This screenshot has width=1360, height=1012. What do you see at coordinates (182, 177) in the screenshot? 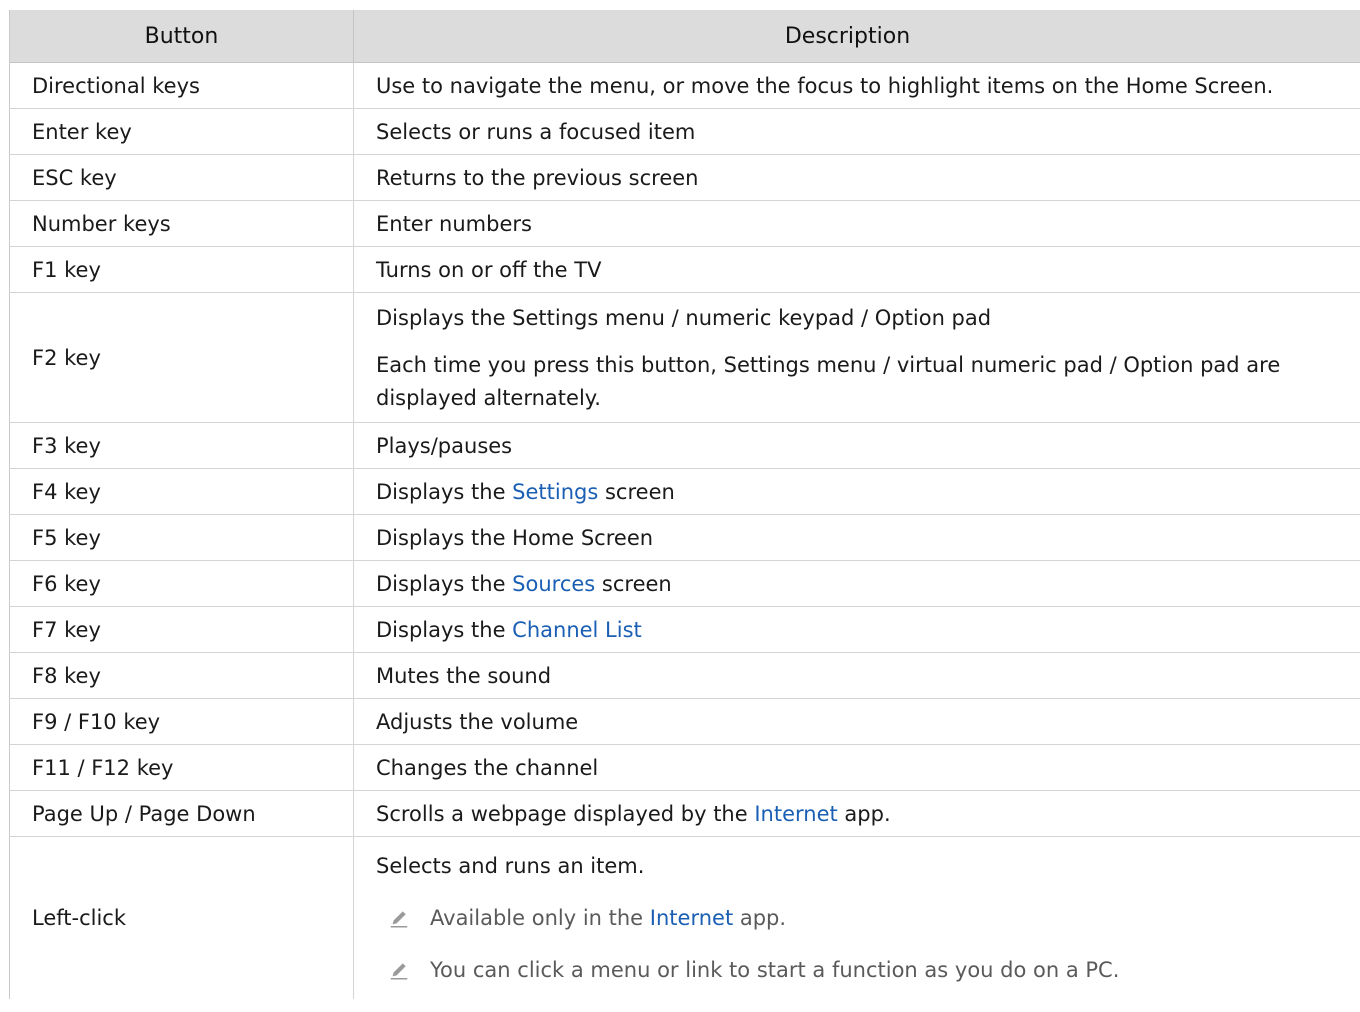
I see `button-cell: ESC key` at bounding box center [182, 177].